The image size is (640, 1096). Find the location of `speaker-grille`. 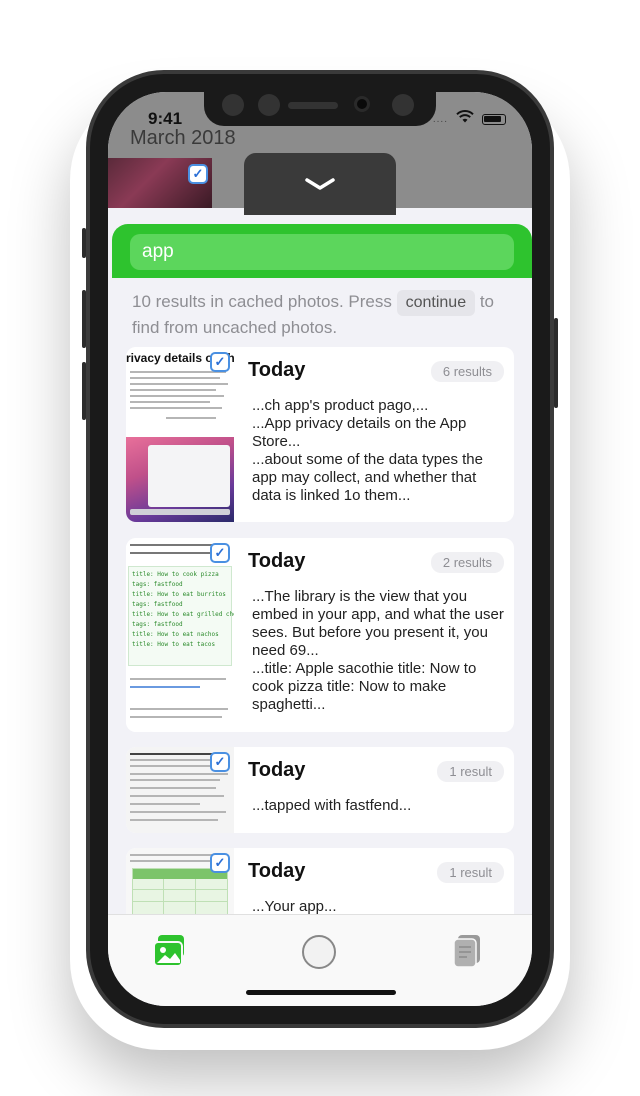

speaker-grille is located at coordinates (313, 105).